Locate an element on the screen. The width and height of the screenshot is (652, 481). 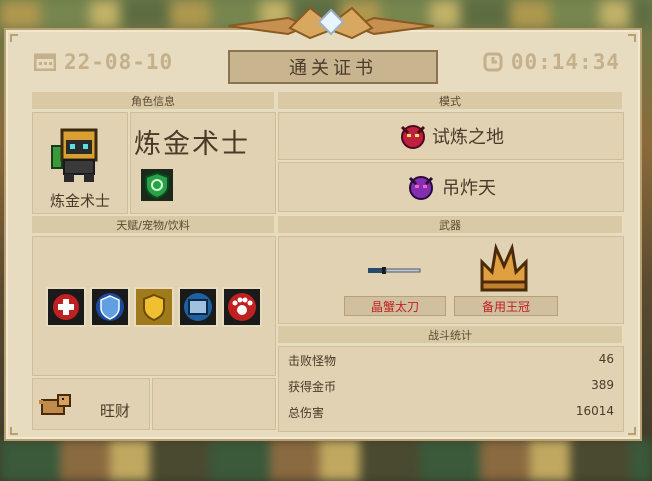
stats-section-header: 战斗统计 is located at coordinates (450, 334).